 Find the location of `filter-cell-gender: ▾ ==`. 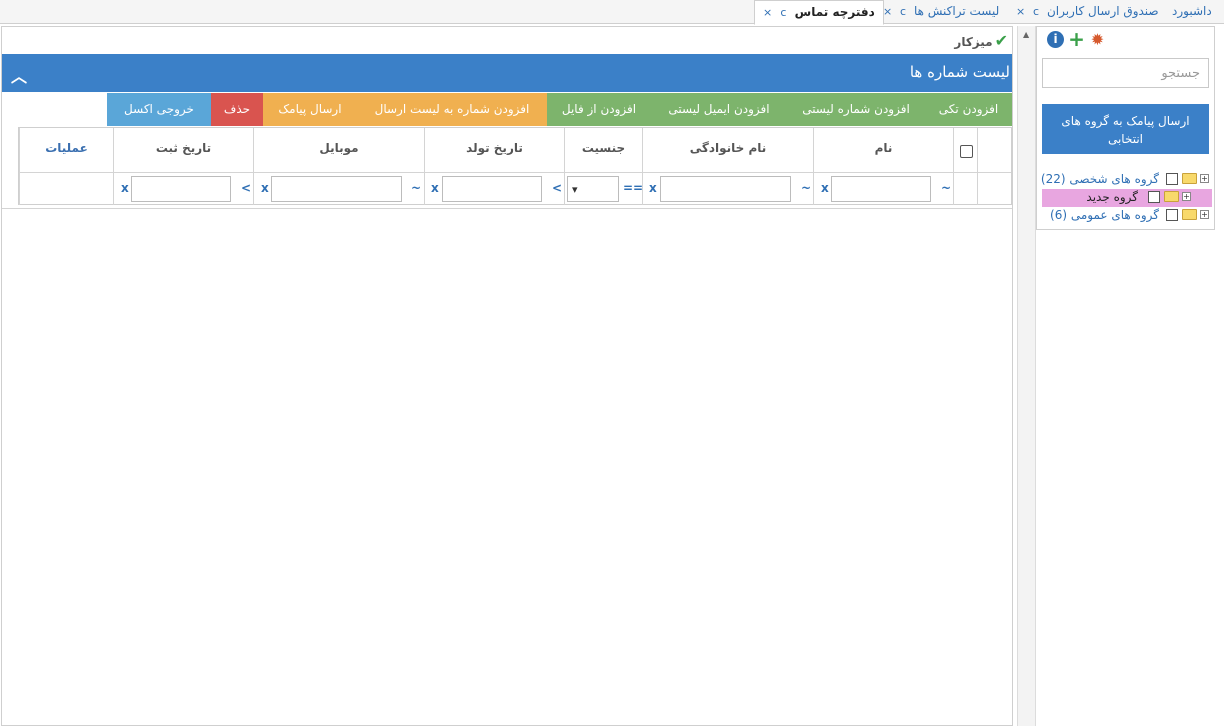

filter-cell-gender: ▾ == is located at coordinates (603, 189).